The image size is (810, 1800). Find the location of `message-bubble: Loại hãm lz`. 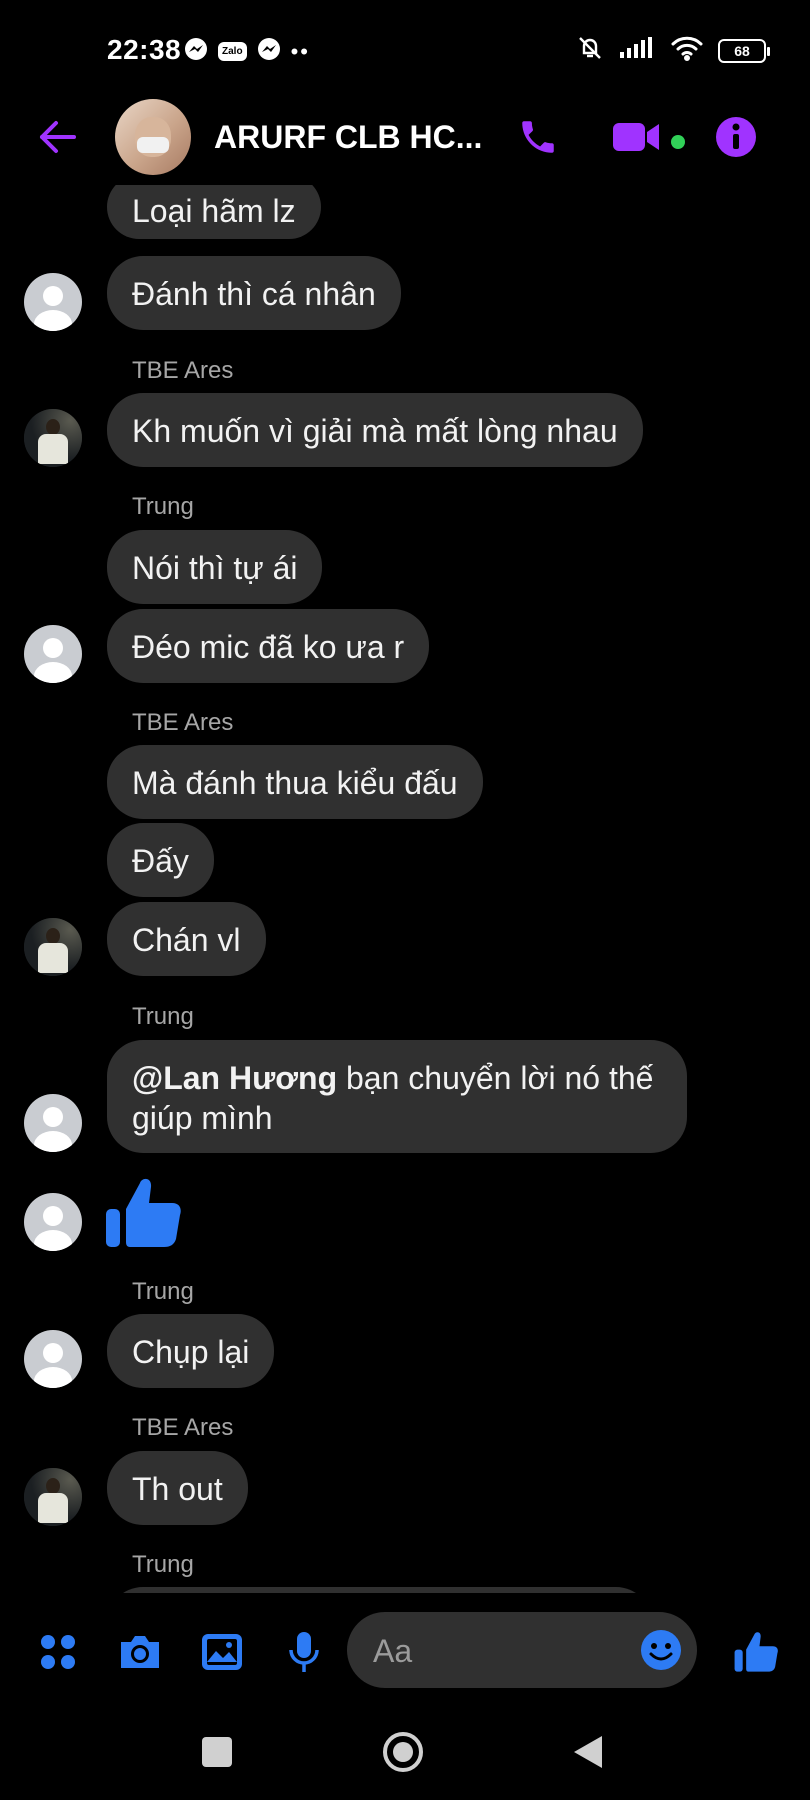

message-bubble: Loại hãm lz is located at coordinates (214, 212).